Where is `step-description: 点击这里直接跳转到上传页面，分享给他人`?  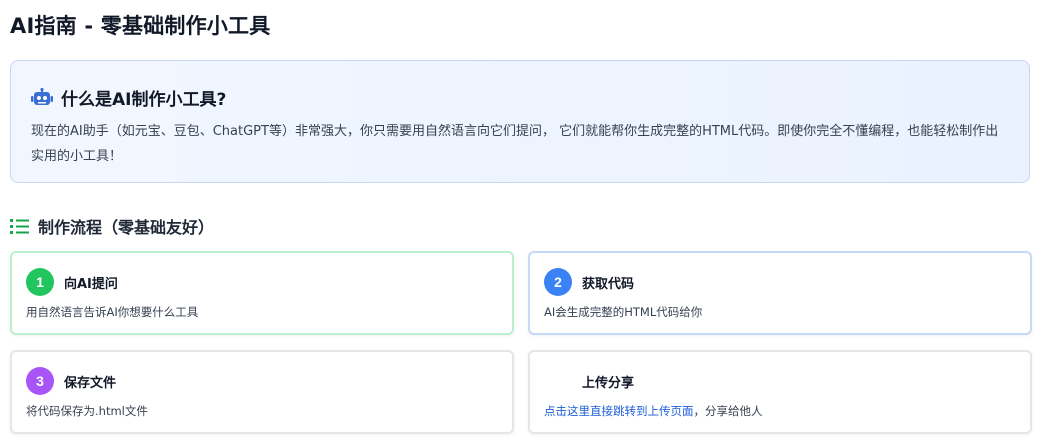
step-description: 点击这里直接跳转到上传页面，分享给他人 is located at coordinates (653, 411).